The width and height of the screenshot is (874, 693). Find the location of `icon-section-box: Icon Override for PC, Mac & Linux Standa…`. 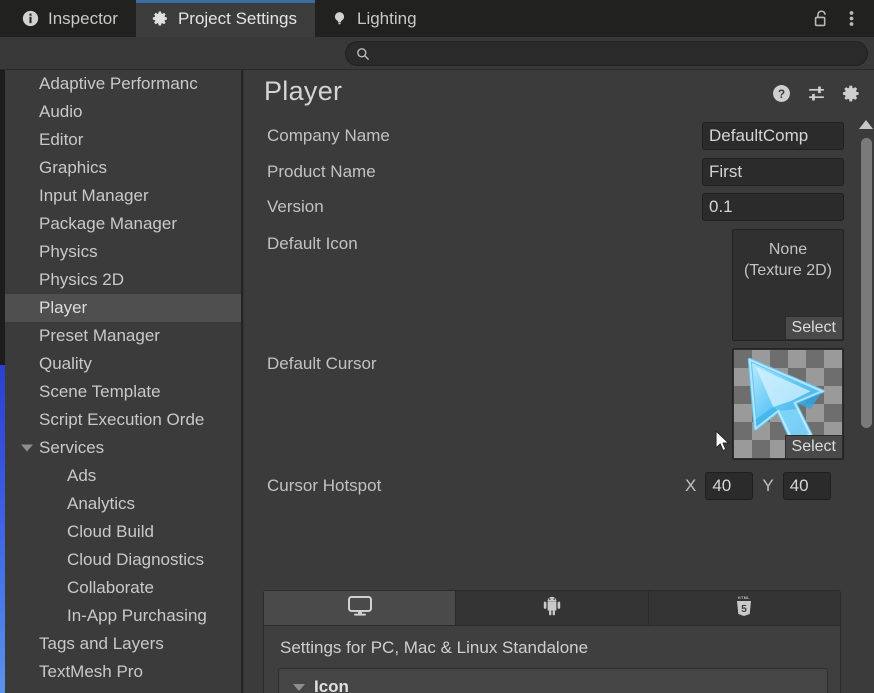

icon-section-box: Icon Override for PC, Mac & Linux Standa… is located at coordinates (553, 680).